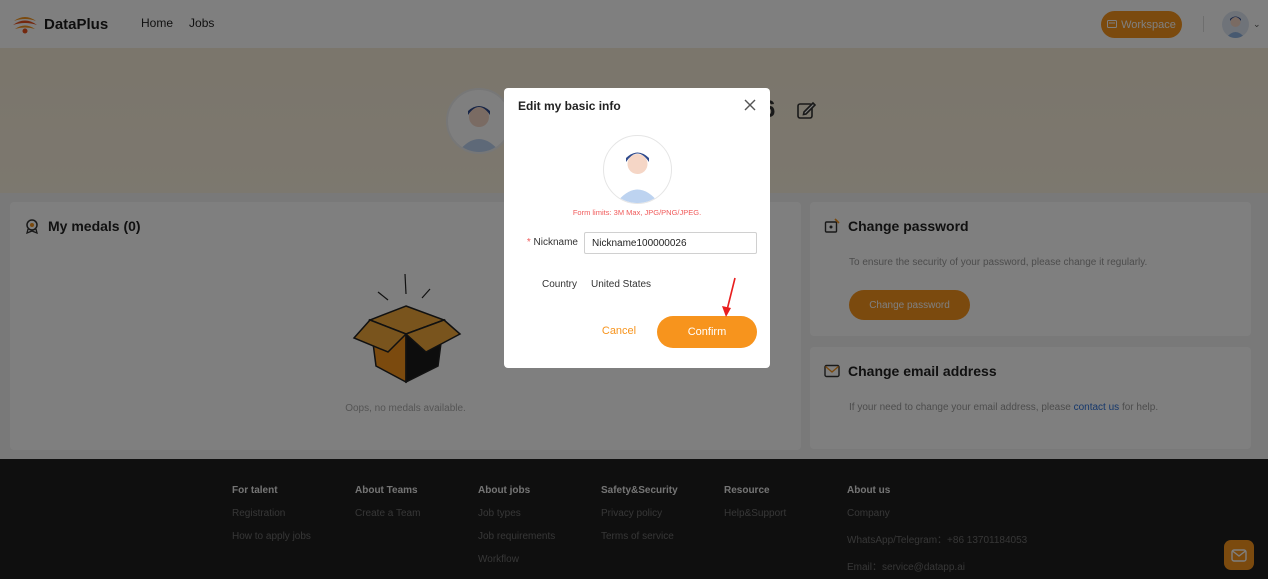 The image size is (1268, 579). I want to click on dialog-title: Edit my basic info, so click(569, 106).